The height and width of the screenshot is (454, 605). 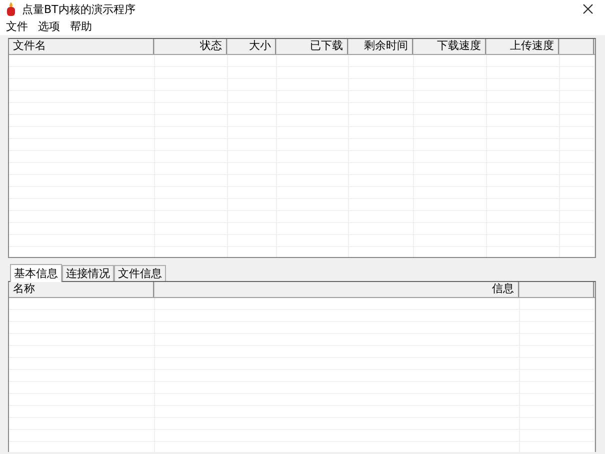 I want to click on window-title: 点量BT内核的演示程序, so click(x=79, y=9).